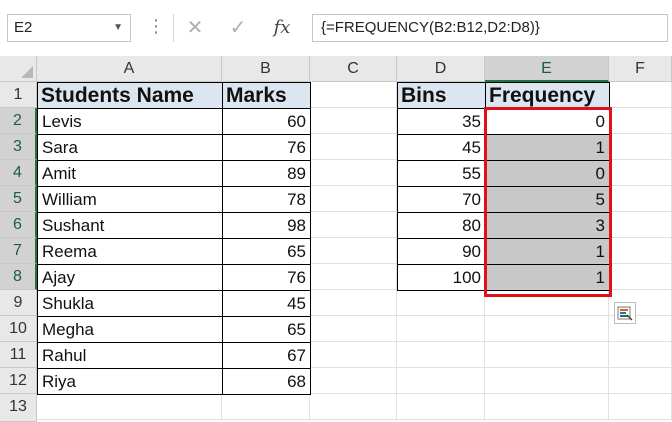  Describe the element at coordinates (18, 408) in the screenshot. I see `row-header-13: 13` at that location.